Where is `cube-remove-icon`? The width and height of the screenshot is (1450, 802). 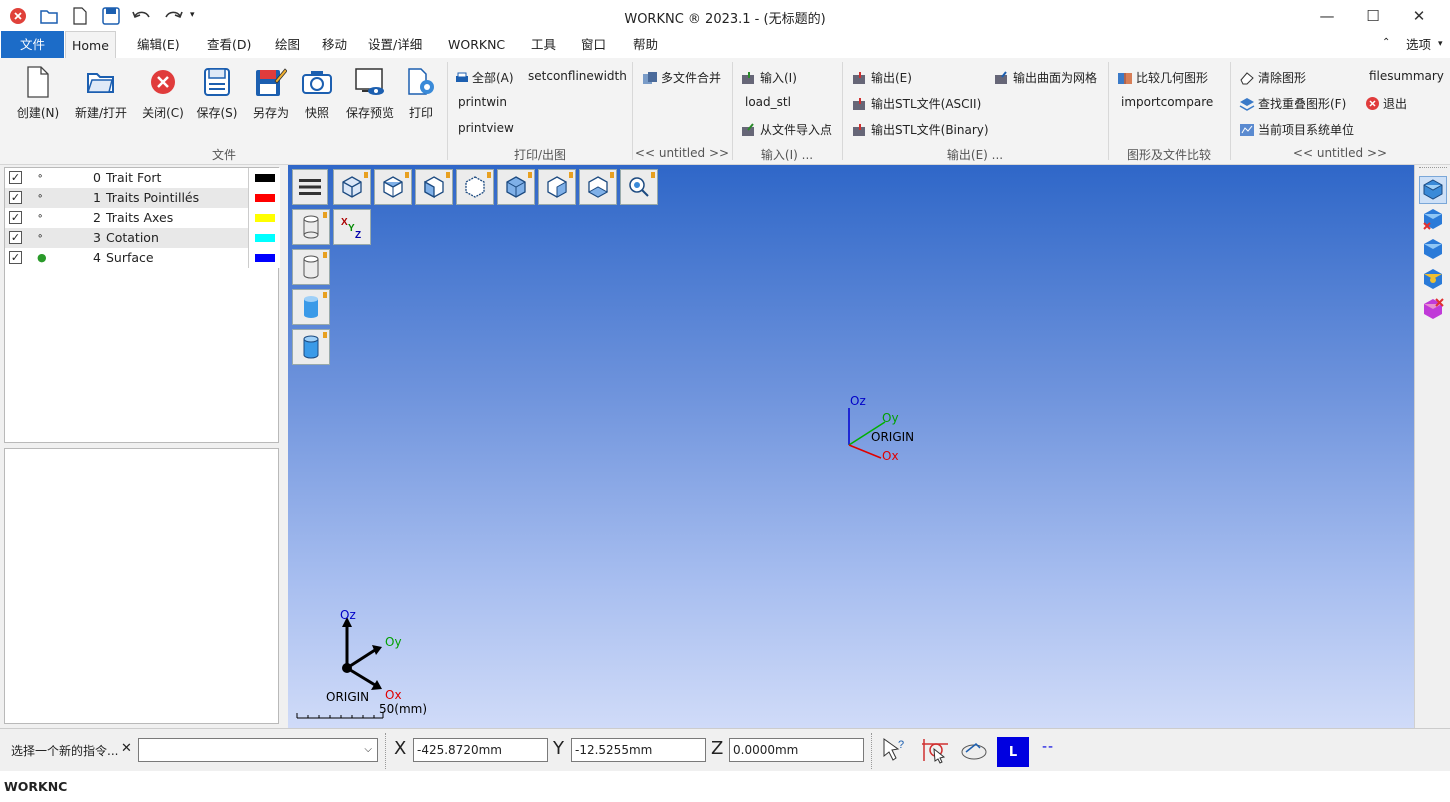 cube-remove-icon is located at coordinates (1432, 219).